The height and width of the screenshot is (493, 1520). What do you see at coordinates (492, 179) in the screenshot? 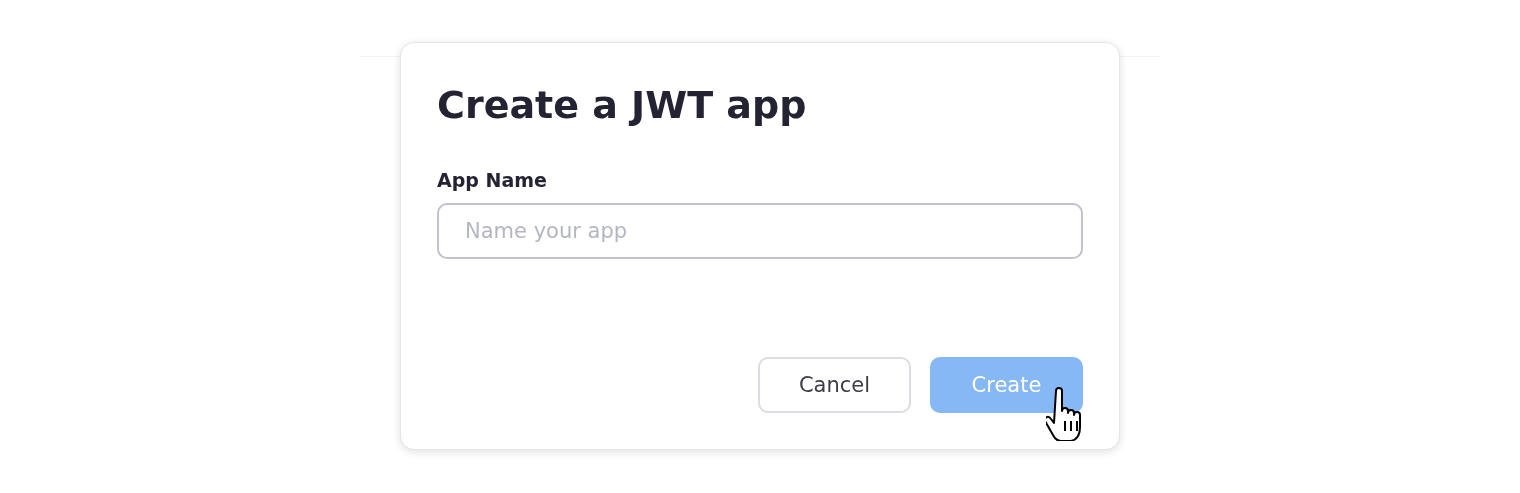
I see `field-label: App Name` at bounding box center [492, 179].